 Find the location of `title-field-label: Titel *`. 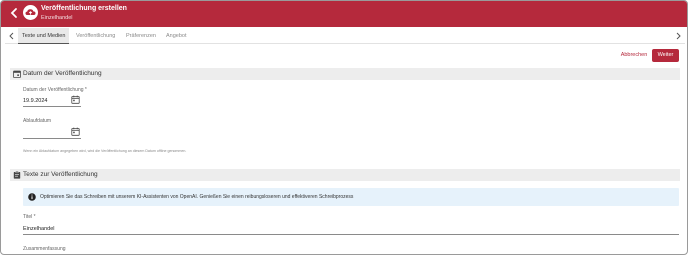

title-field-label: Titel * is located at coordinates (29, 217).